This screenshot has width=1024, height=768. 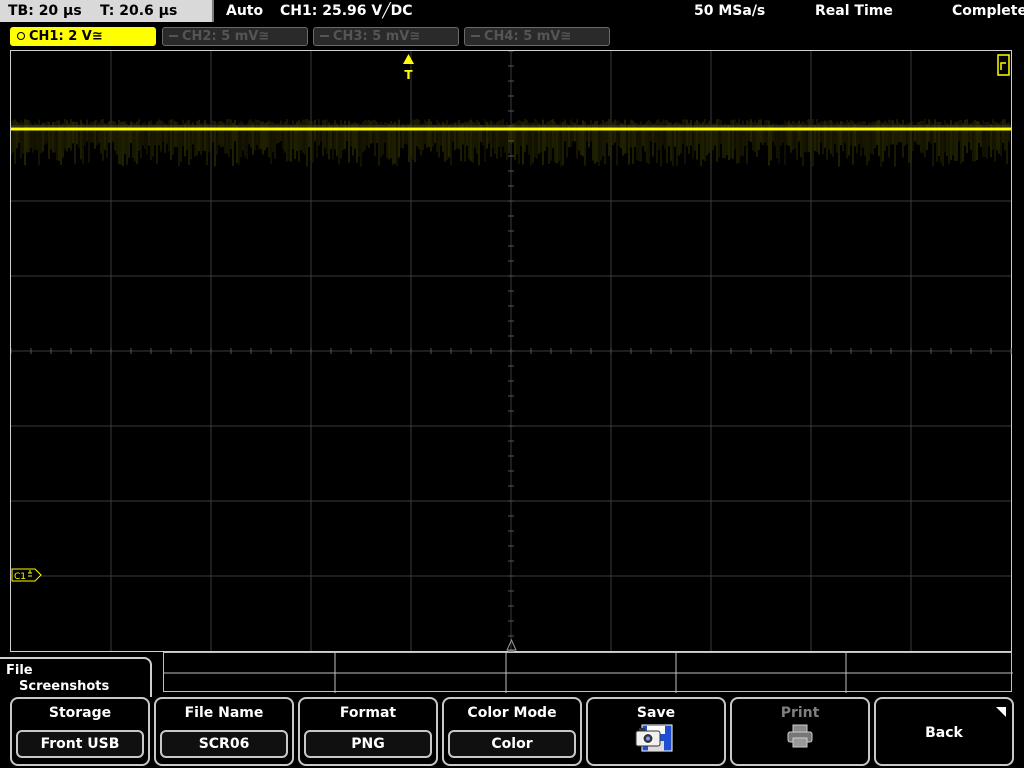 I want to click on file-name-value: SCR06, so click(x=224, y=744).